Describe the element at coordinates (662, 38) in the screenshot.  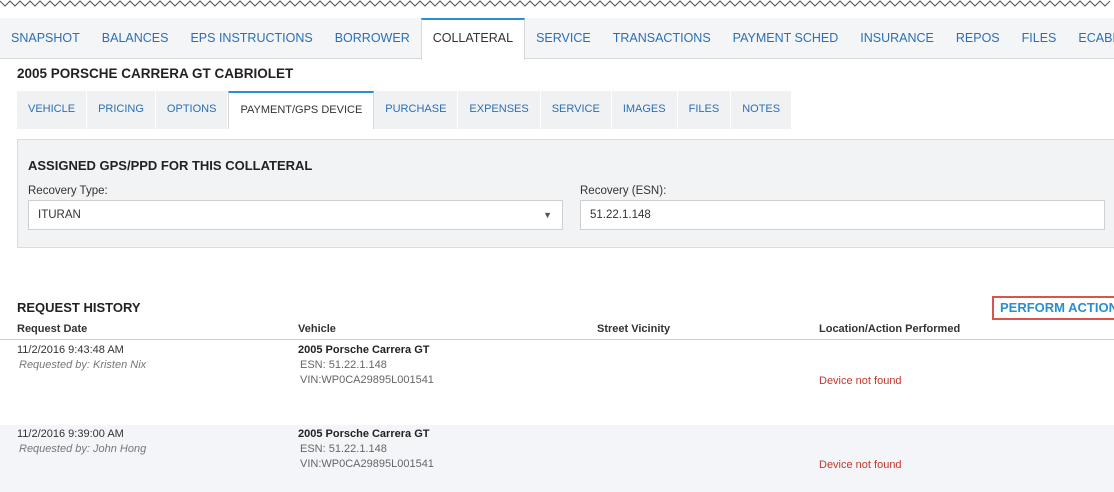
I see `tab-transactions: TRANSACTIONS` at that location.